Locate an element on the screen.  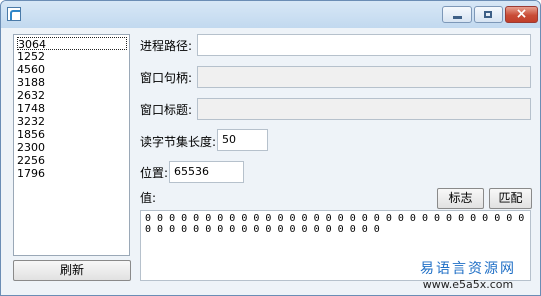
close-button: × is located at coordinates (521, 14).